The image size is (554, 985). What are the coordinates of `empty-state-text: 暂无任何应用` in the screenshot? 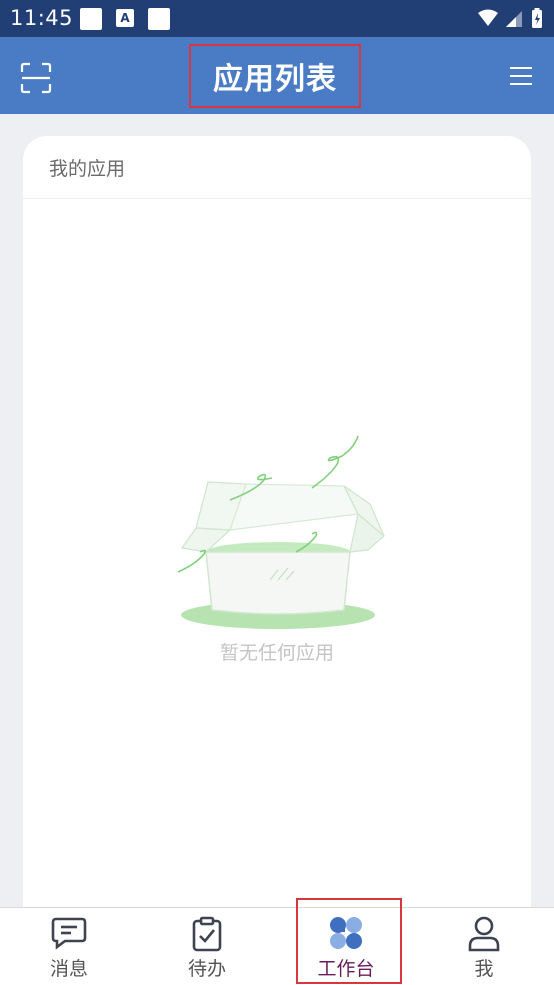 It's located at (276, 653).